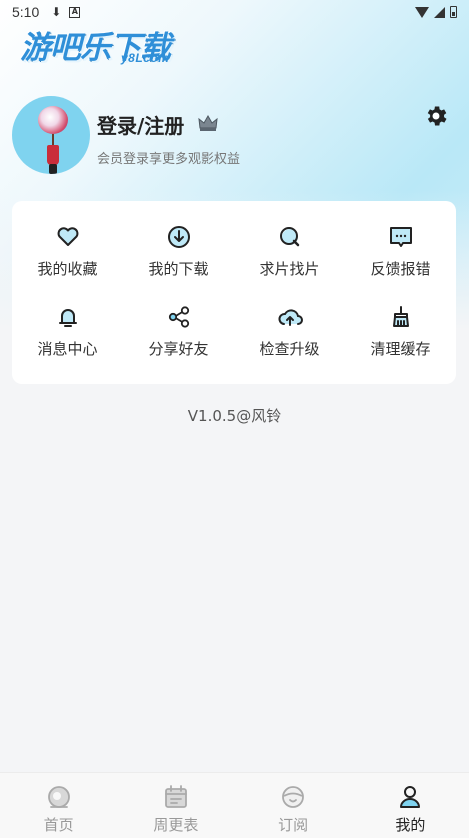  Describe the element at coordinates (67, 237) in the screenshot. I see `heart-icon` at that location.